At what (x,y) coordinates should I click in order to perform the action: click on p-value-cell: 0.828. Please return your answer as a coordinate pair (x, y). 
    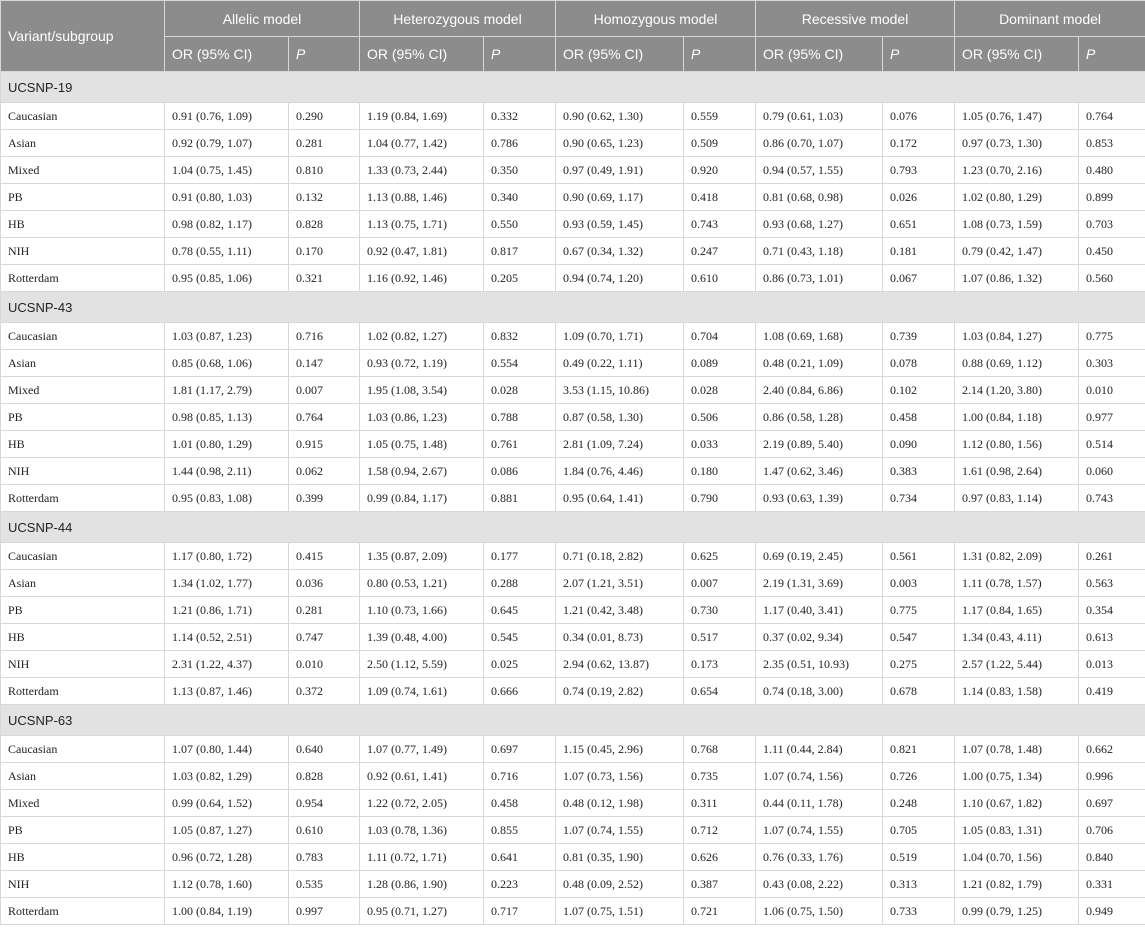
    Looking at the image, I should click on (324, 776).